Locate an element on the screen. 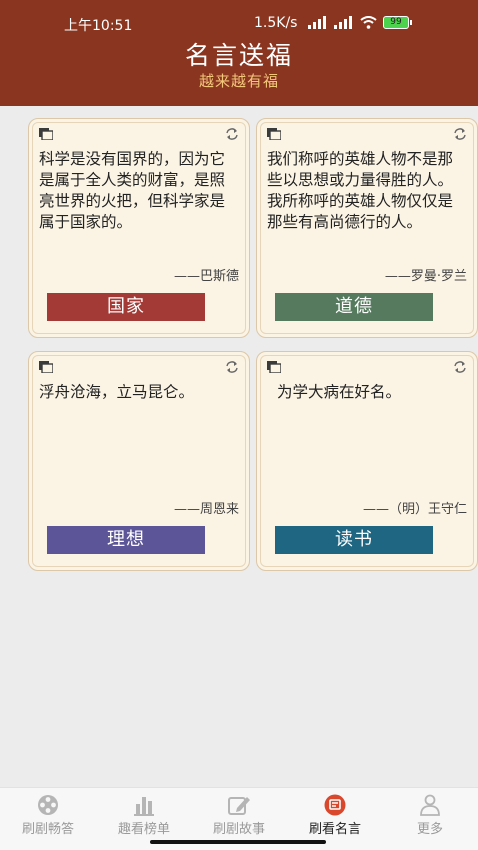 This screenshot has width=478, height=850. app-header: 上午10:51 1.5K/s 99 名言送福 越来越有福 is located at coordinates (239, 53).